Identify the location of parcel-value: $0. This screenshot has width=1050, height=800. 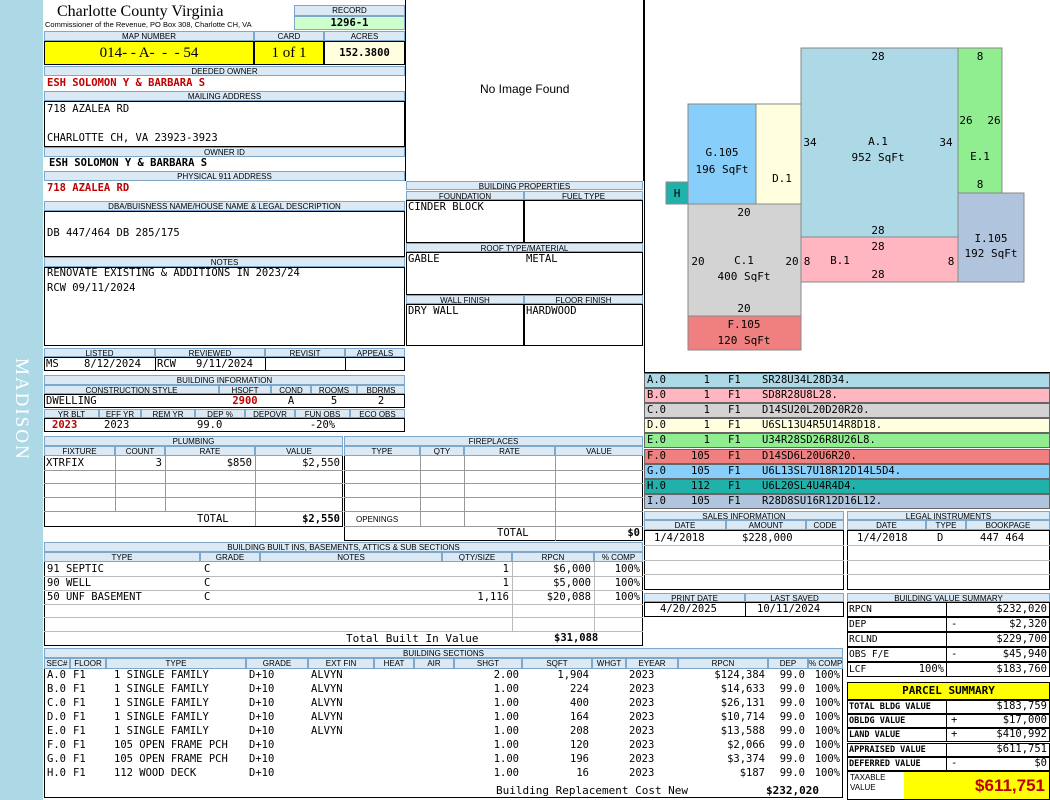
(1040, 762).